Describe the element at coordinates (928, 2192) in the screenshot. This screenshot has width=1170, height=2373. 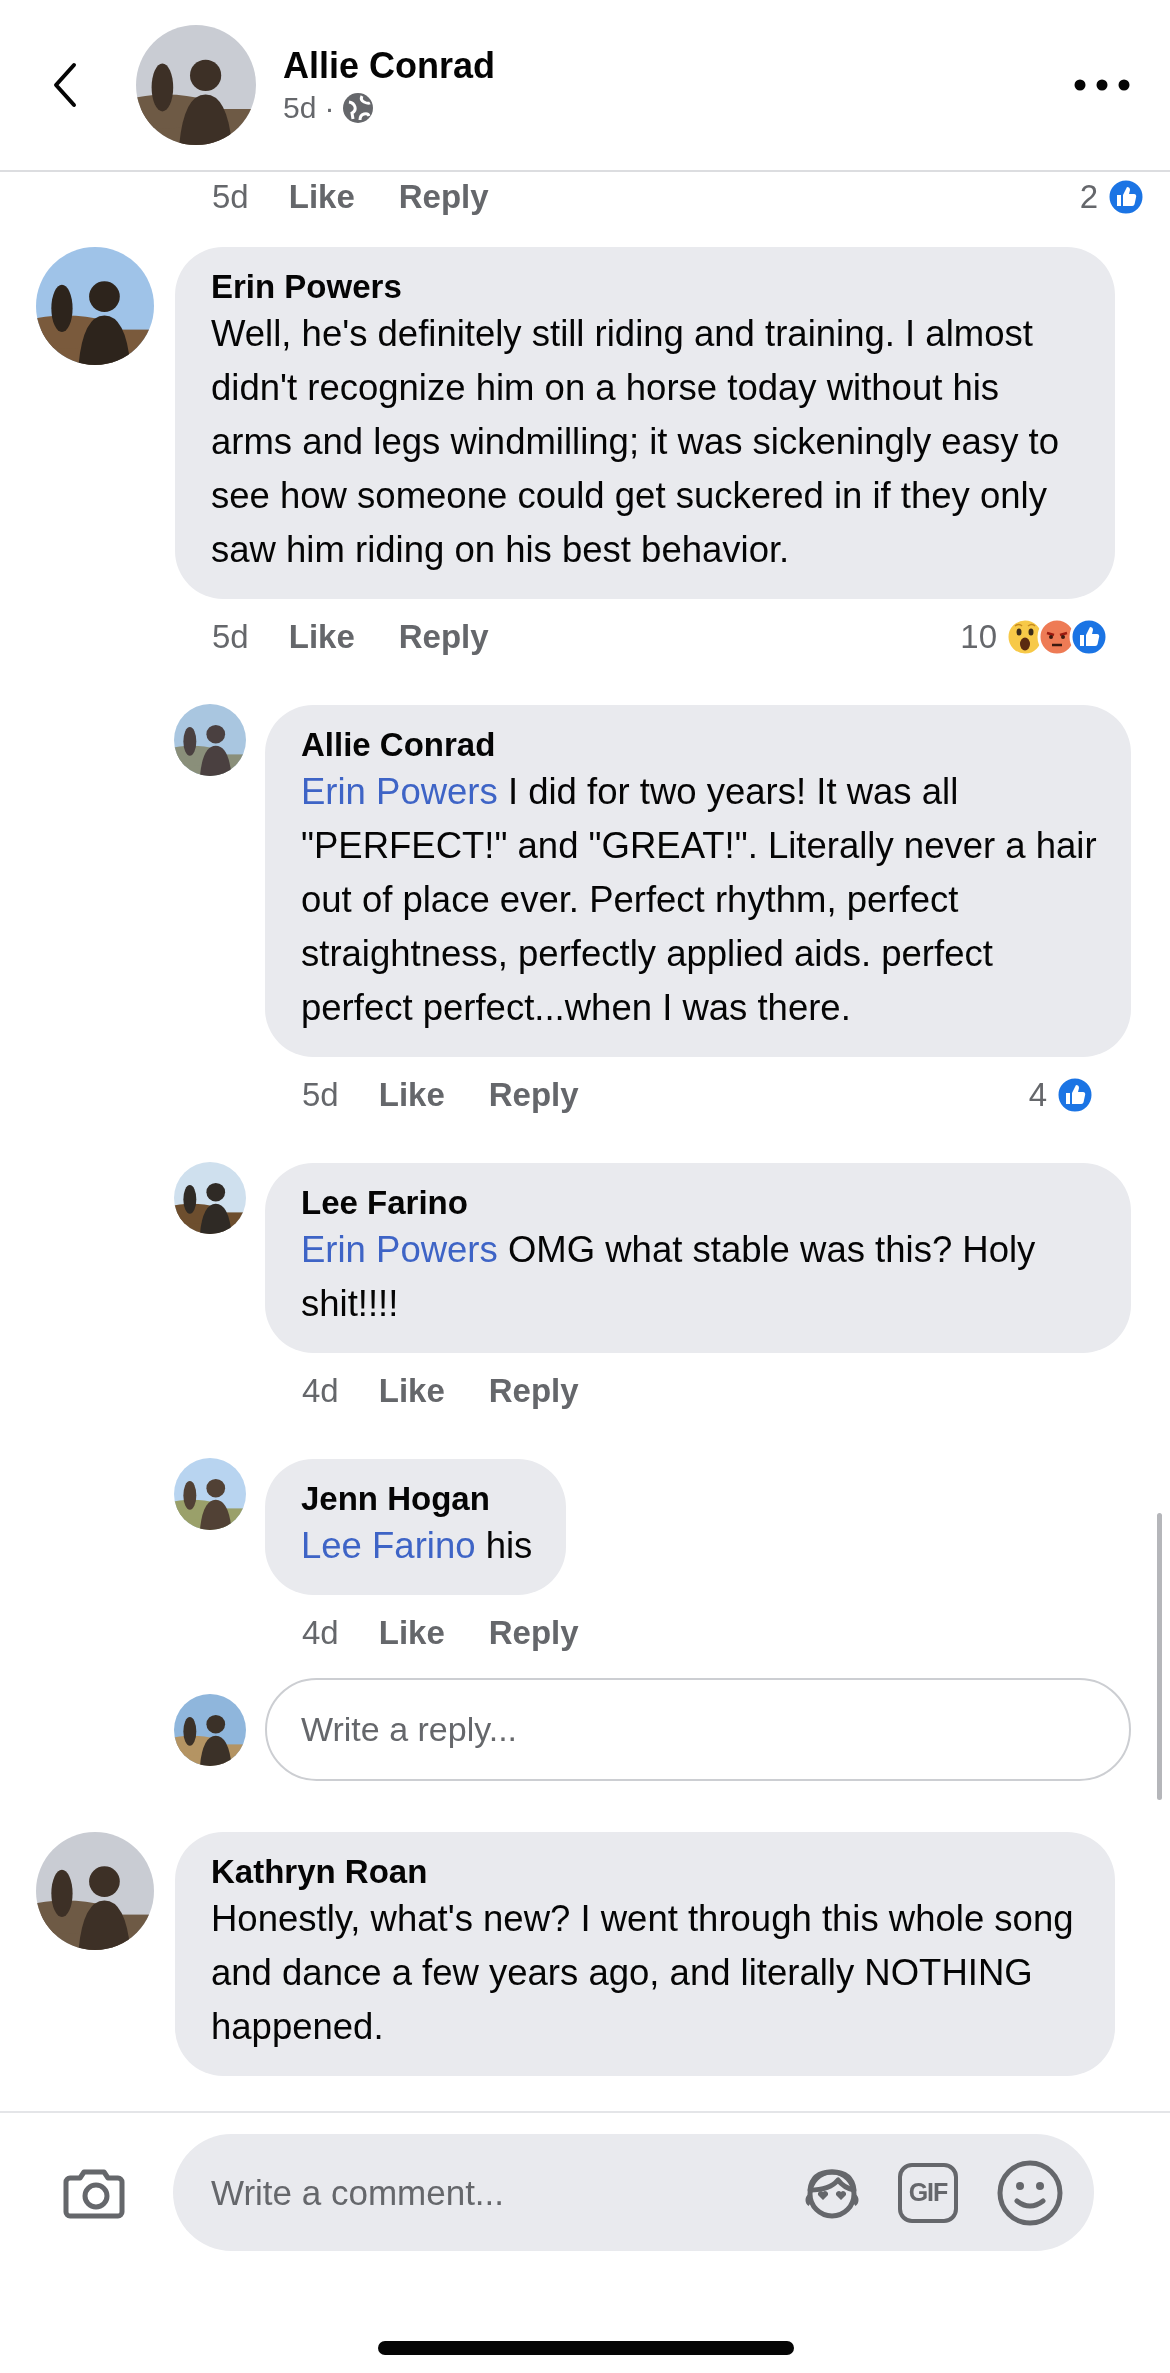
I see `gif-button: GIF` at that location.